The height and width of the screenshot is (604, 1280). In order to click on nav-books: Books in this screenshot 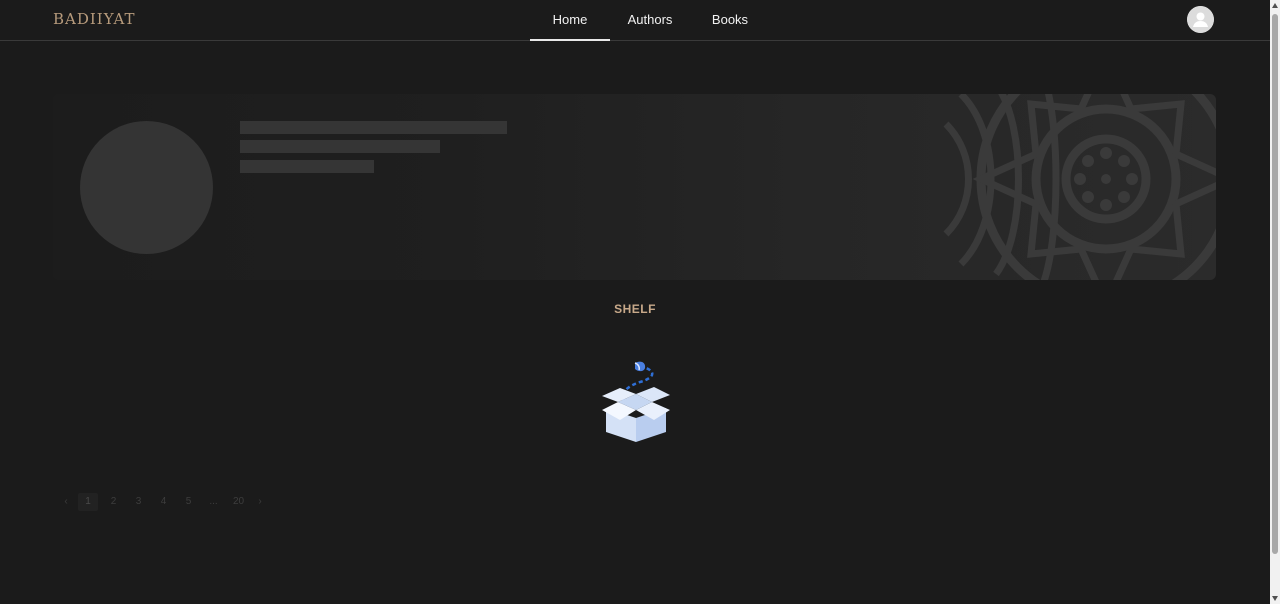, I will do `click(730, 20)`.